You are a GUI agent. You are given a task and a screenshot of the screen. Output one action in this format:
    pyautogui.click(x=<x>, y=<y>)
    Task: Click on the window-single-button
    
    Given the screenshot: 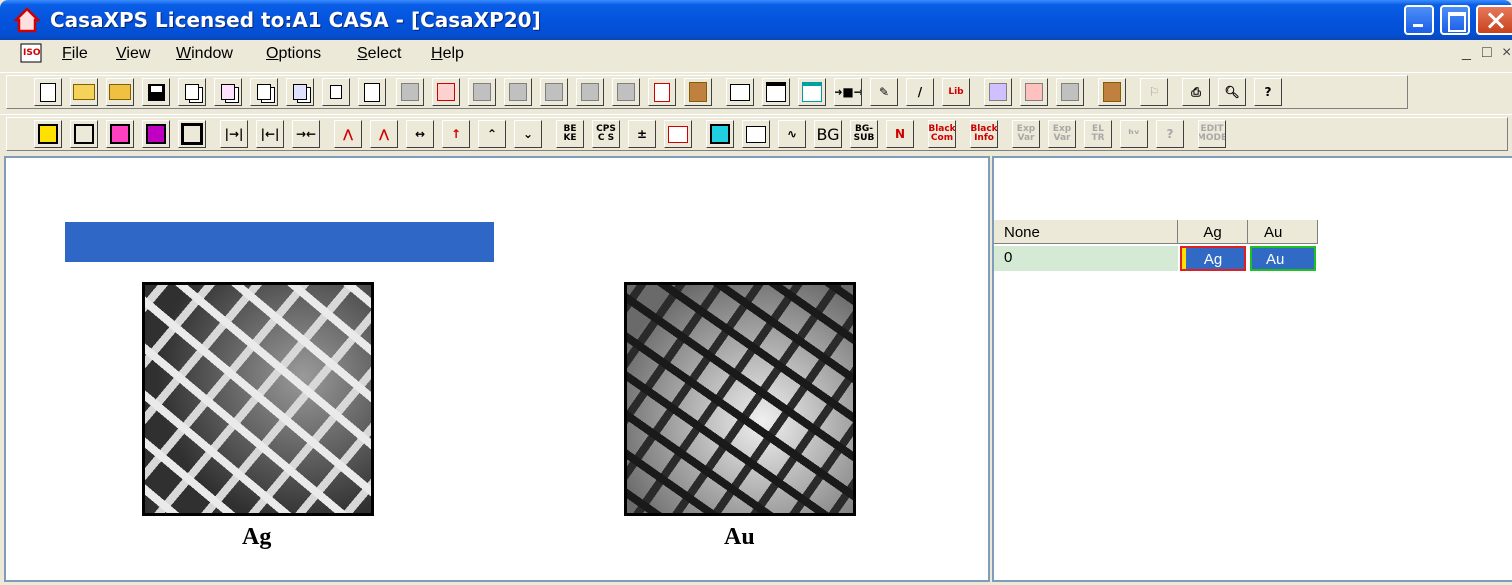 What is the action you would take?
    pyautogui.click(x=740, y=92)
    